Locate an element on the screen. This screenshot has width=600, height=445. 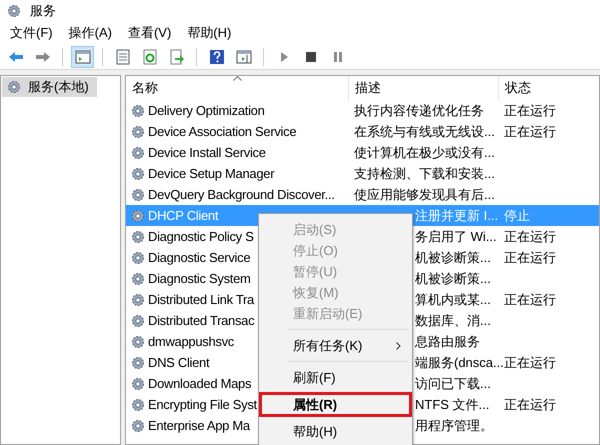
service-description: 息路由服务 is located at coordinates (447, 341).